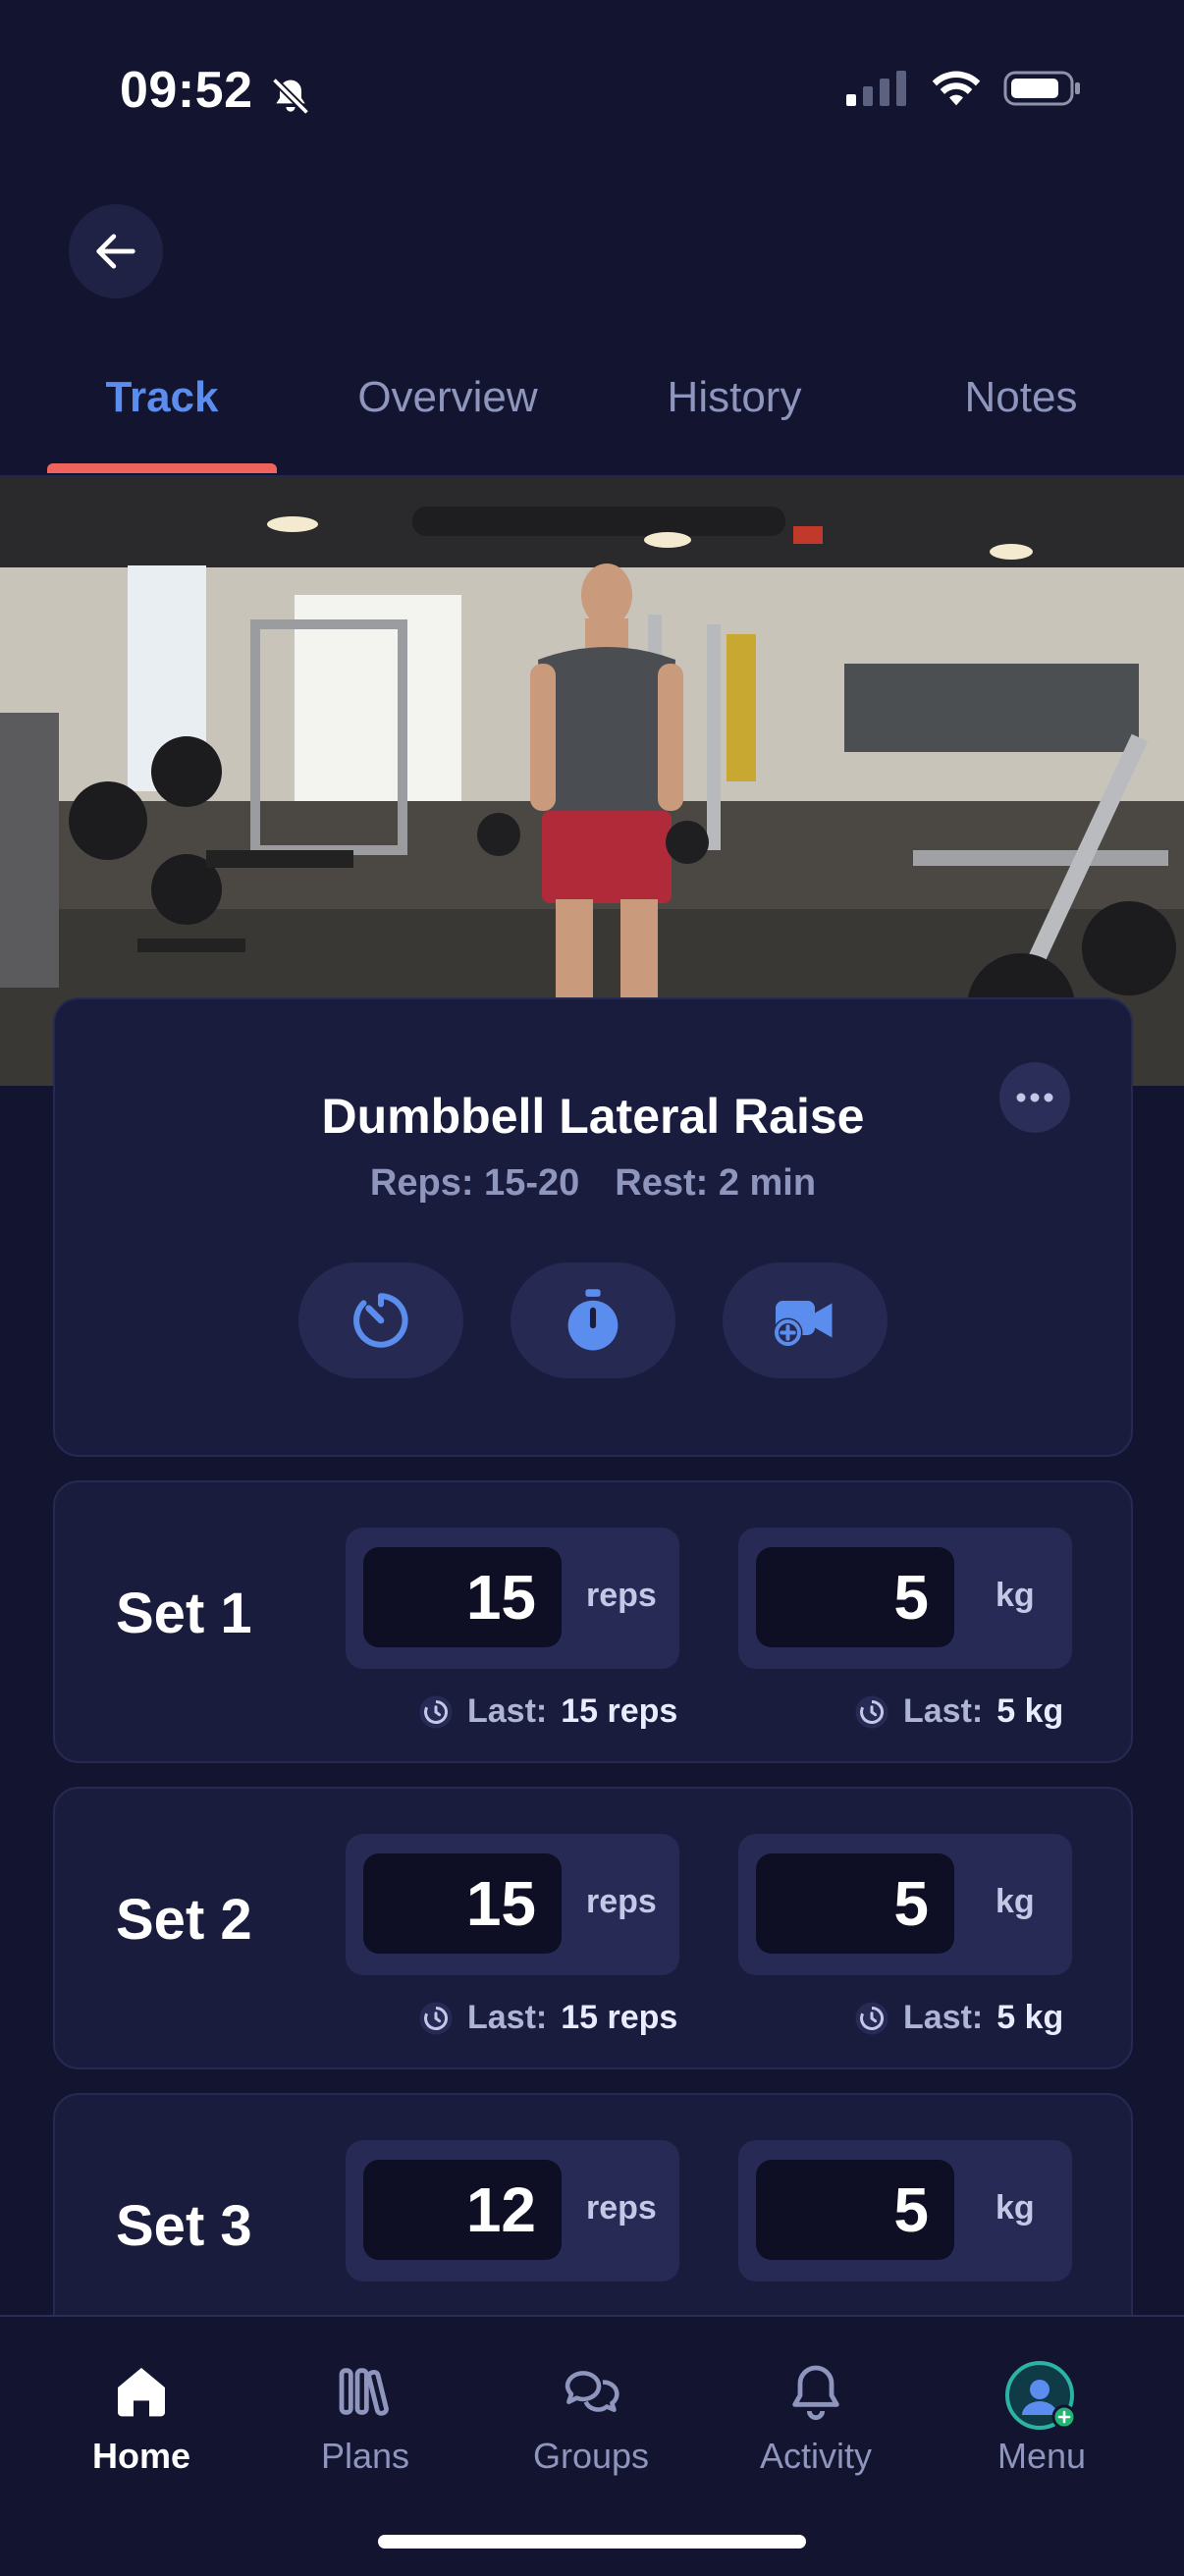 The image size is (1184, 2576). What do you see at coordinates (162, 468) in the screenshot?
I see `active-tab-indicator` at bounding box center [162, 468].